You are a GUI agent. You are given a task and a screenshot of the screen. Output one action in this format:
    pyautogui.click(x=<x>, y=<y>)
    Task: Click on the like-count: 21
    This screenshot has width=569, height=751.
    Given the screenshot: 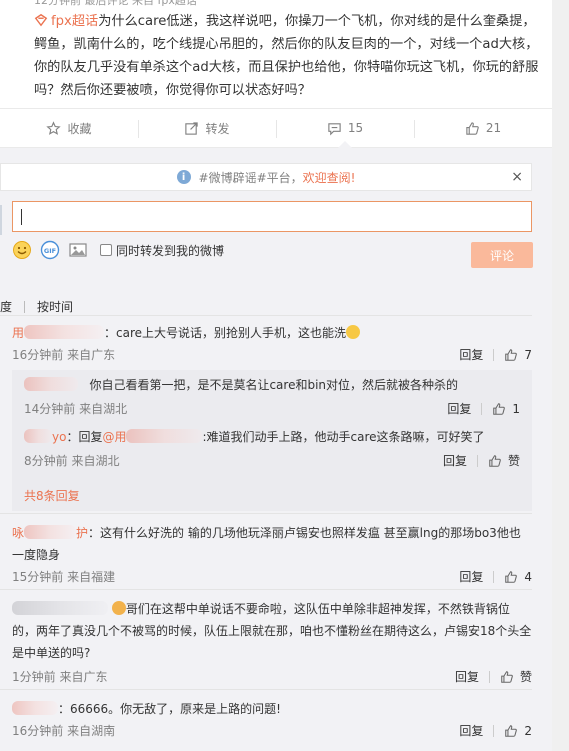 What is the action you would take?
    pyautogui.click(x=493, y=128)
    